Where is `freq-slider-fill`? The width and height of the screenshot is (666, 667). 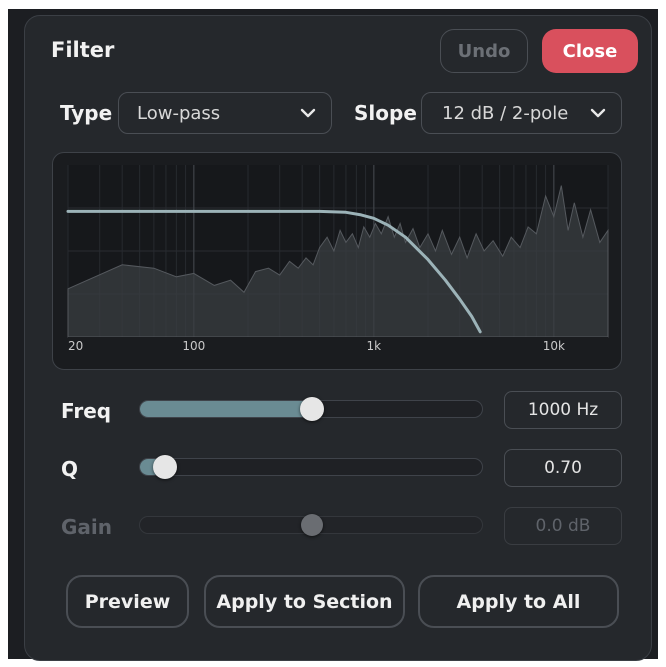 freq-slider-fill is located at coordinates (226, 409).